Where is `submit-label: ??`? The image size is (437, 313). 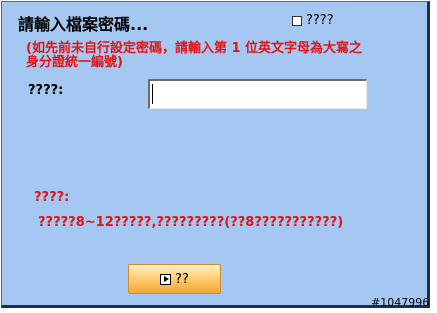 submit-label: ?? is located at coordinates (182, 279).